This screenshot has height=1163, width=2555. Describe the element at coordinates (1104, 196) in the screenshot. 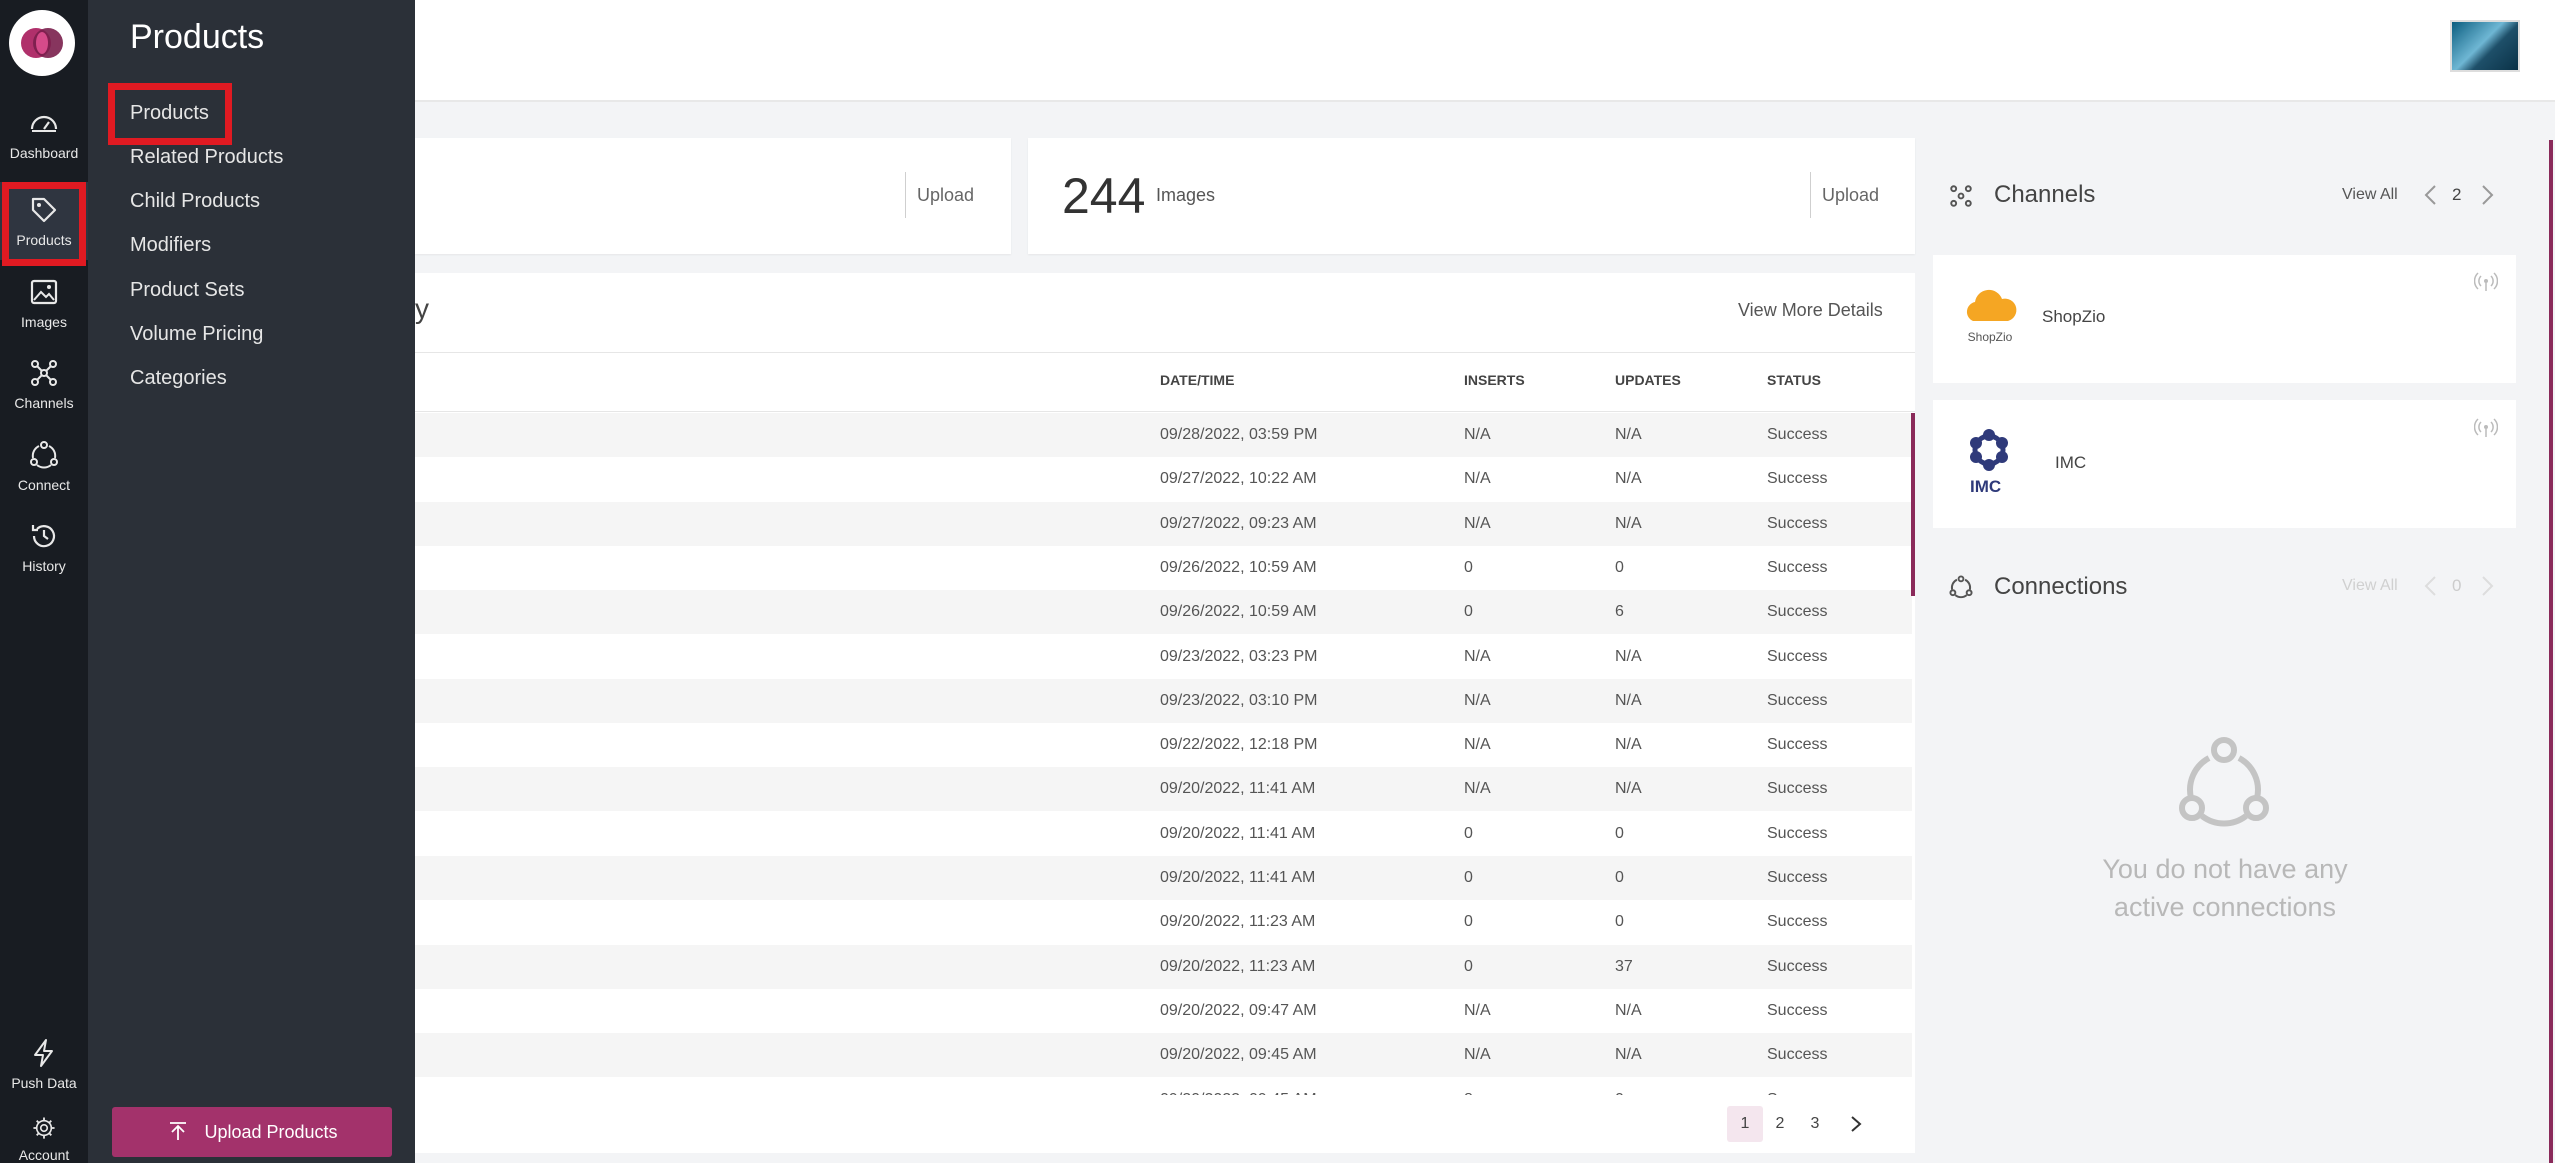

I see `images-count: 244` at that location.